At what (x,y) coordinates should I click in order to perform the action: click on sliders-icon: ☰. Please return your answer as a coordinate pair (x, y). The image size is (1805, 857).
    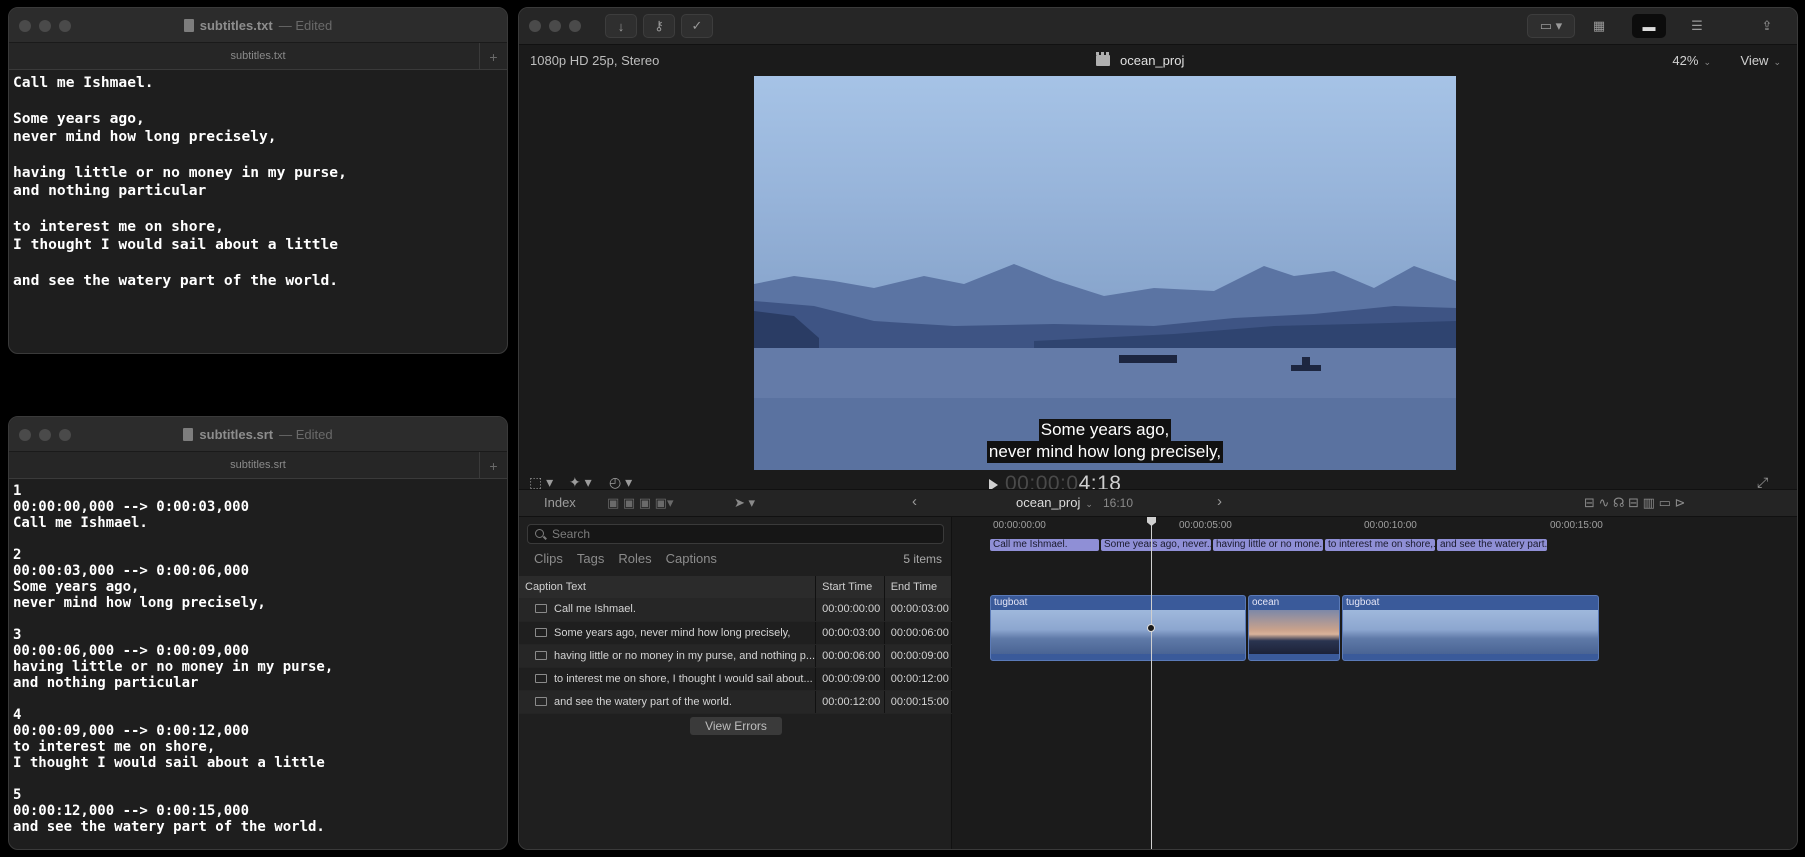
    Looking at the image, I should click on (1697, 25).